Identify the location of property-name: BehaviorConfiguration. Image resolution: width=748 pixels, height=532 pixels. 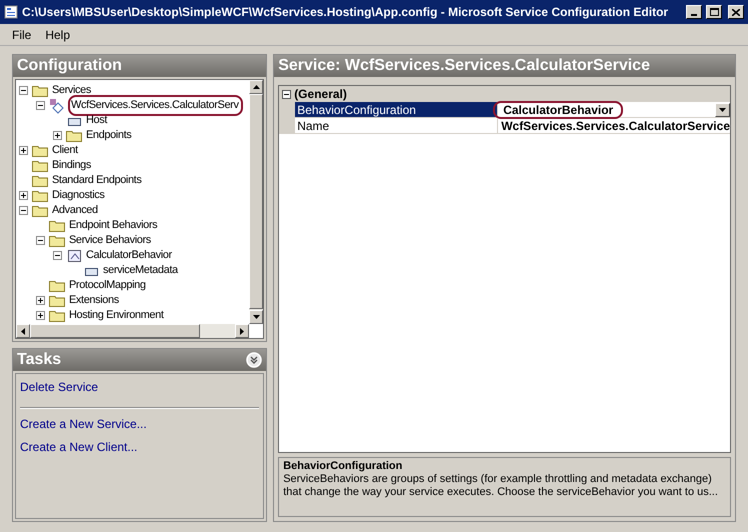
(396, 109).